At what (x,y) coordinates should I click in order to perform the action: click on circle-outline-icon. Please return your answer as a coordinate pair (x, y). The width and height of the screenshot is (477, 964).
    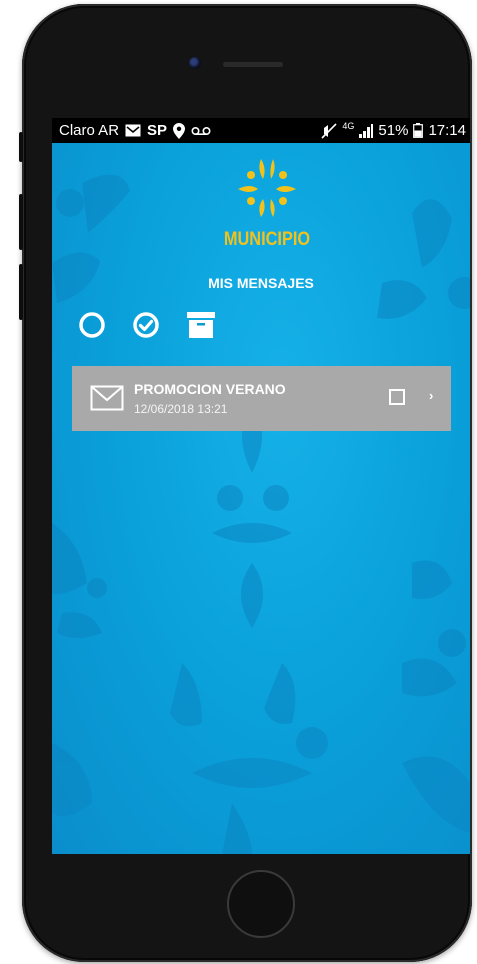
    Looking at the image, I should click on (92, 325).